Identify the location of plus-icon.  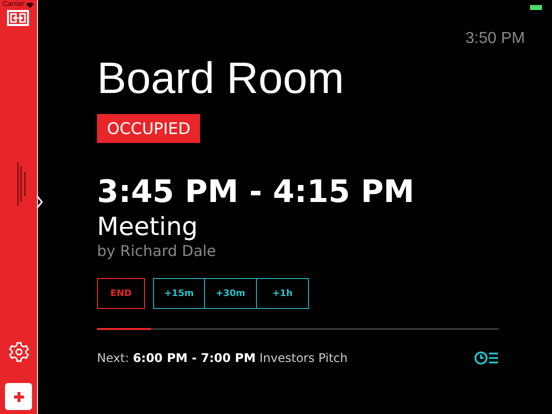
(18, 396).